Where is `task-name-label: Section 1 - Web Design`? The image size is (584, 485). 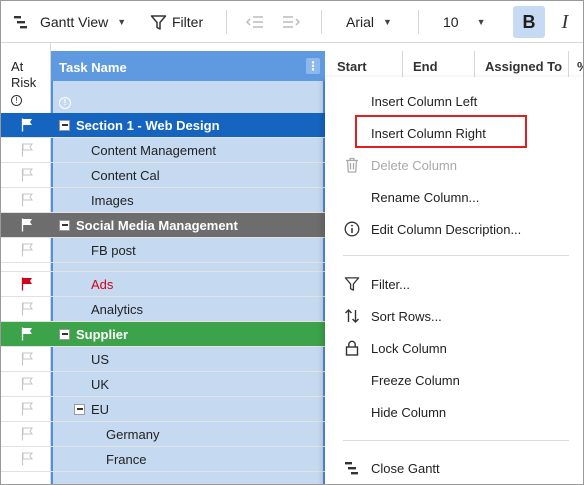
task-name-label: Section 1 - Web Design is located at coordinates (148, 125).